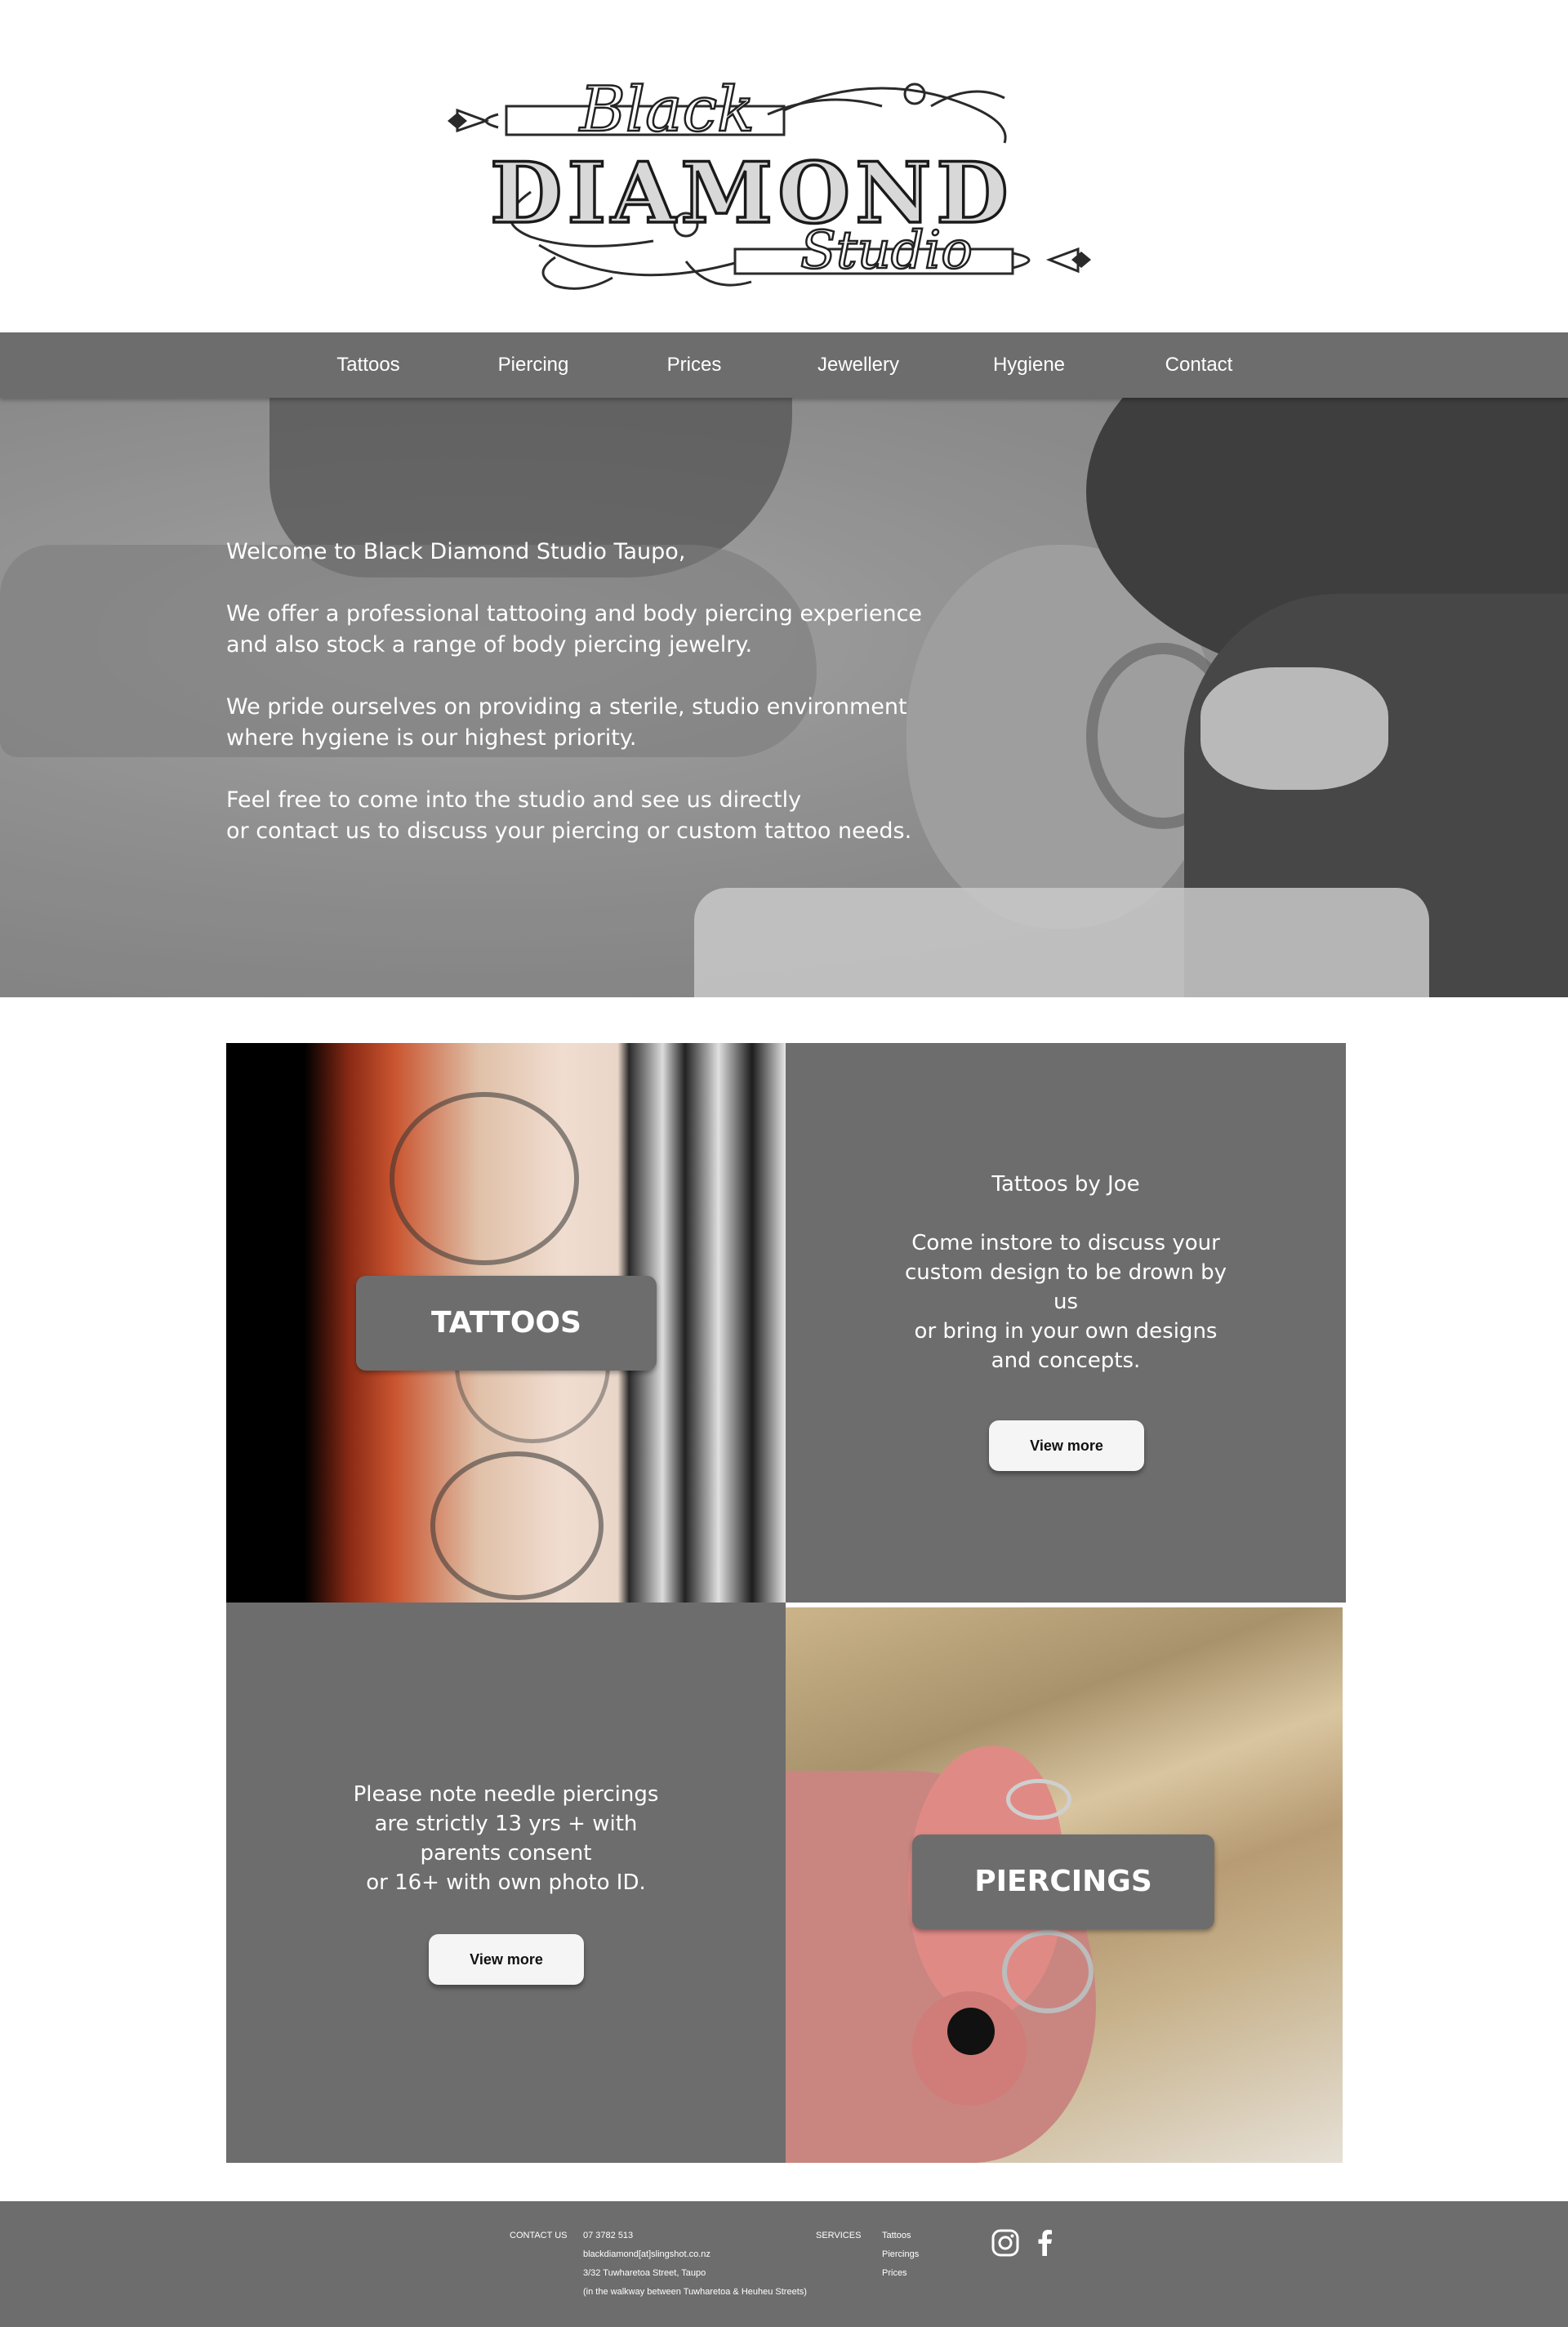 This screenshot has width=1568, height=2327. What do you see at coordinates (971, 2031) in the screenshot?
I see `piercing-plug` at bounding box center [971, 2031].